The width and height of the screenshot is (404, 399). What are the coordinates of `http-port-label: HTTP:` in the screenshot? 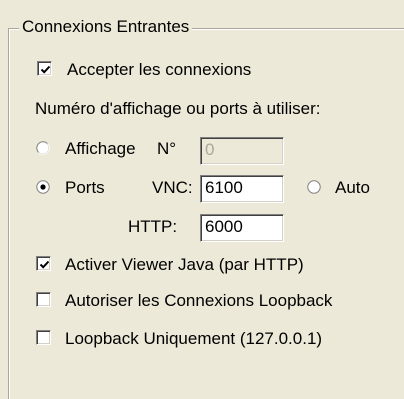 It's located at (153, 226).